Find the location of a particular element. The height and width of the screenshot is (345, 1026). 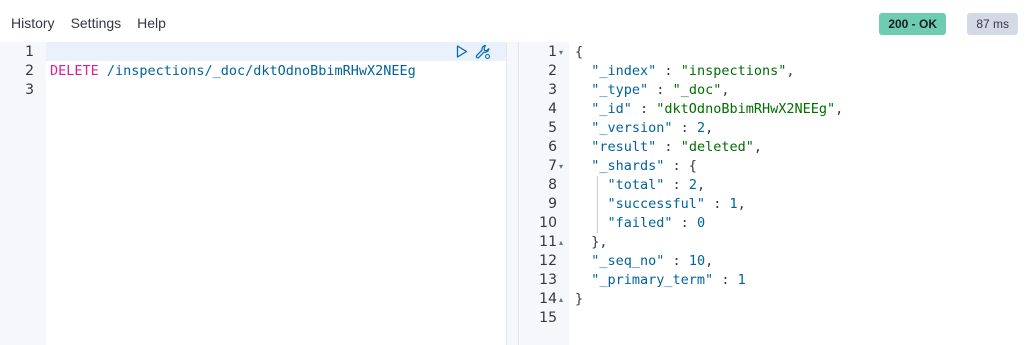

code-line: 6 "result" : "deleted", is located at coordinates (772, 147).